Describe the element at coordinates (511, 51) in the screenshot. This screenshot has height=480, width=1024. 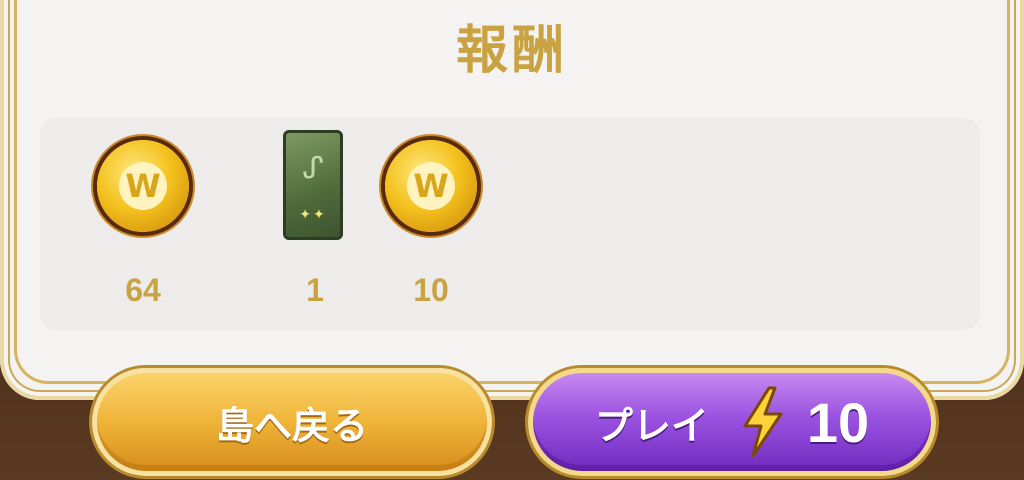
I see `page-title: 報酬` at that location.